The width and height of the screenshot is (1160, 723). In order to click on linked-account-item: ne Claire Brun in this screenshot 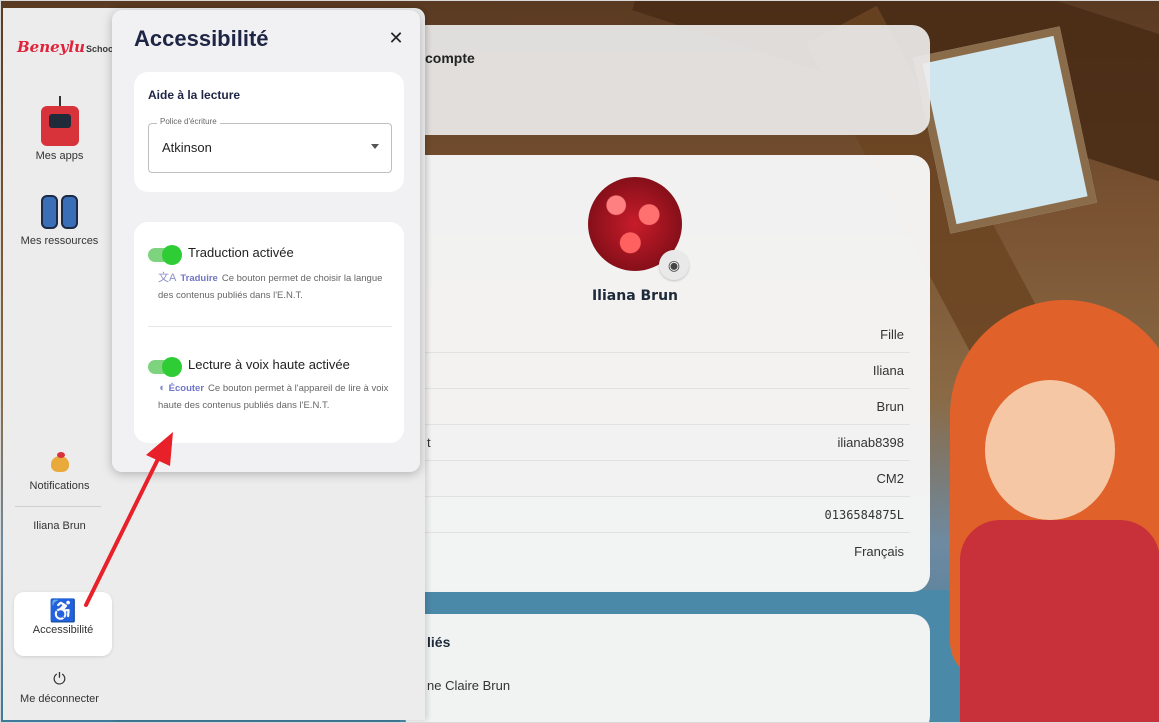, I will do `click(468, 685)`.